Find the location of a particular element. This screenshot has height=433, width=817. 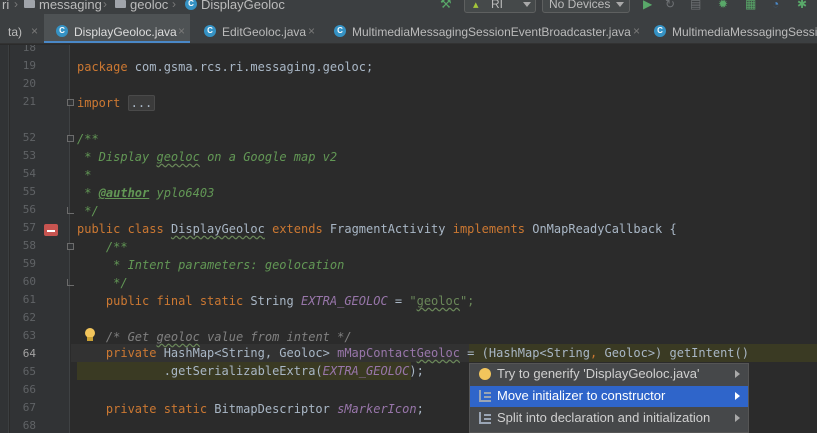

tab-partial: ta) × is located at coordinates (22, 28).